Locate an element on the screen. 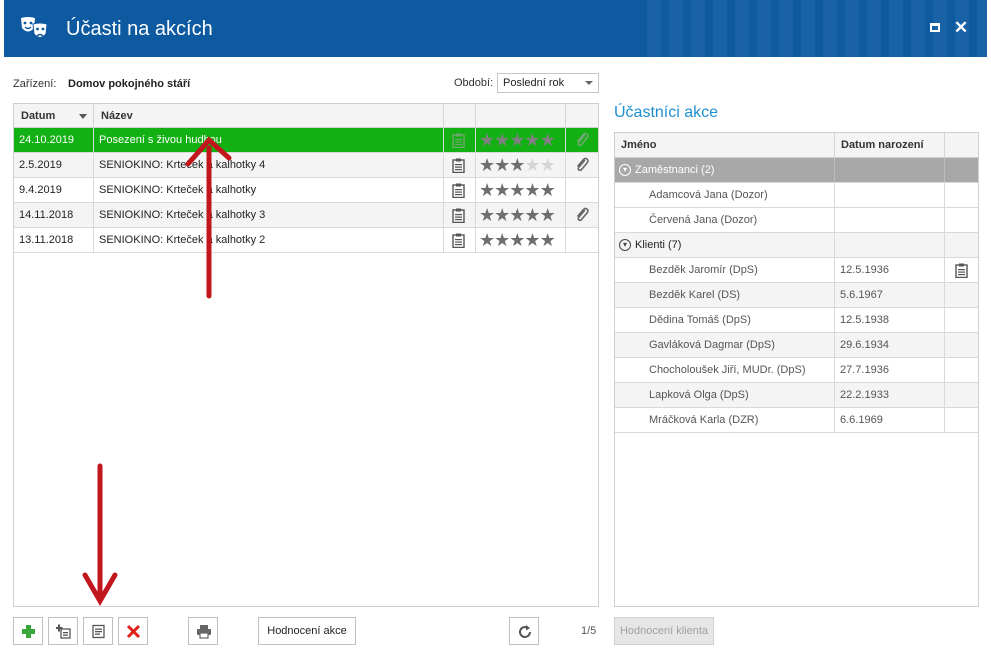  event-name: SENIOKINO: Krteček a kalhotky 2 is located at coordinates (269, 240).